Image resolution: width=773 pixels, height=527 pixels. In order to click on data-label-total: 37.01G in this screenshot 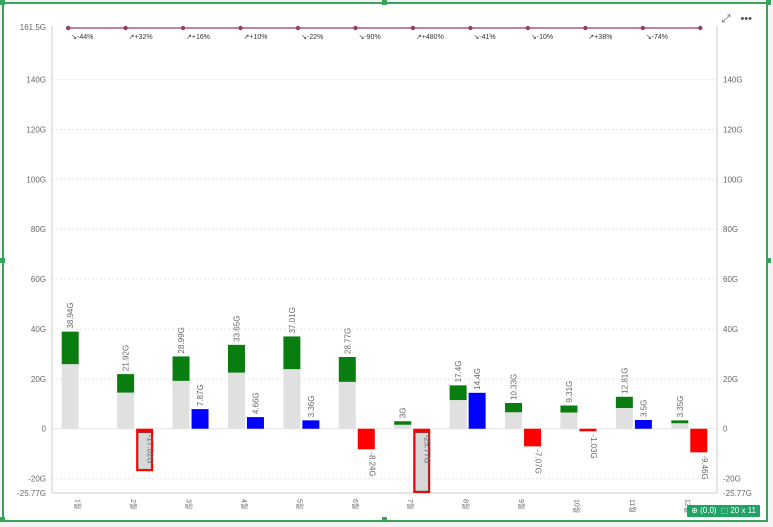, I will do `click(292, 320)`.